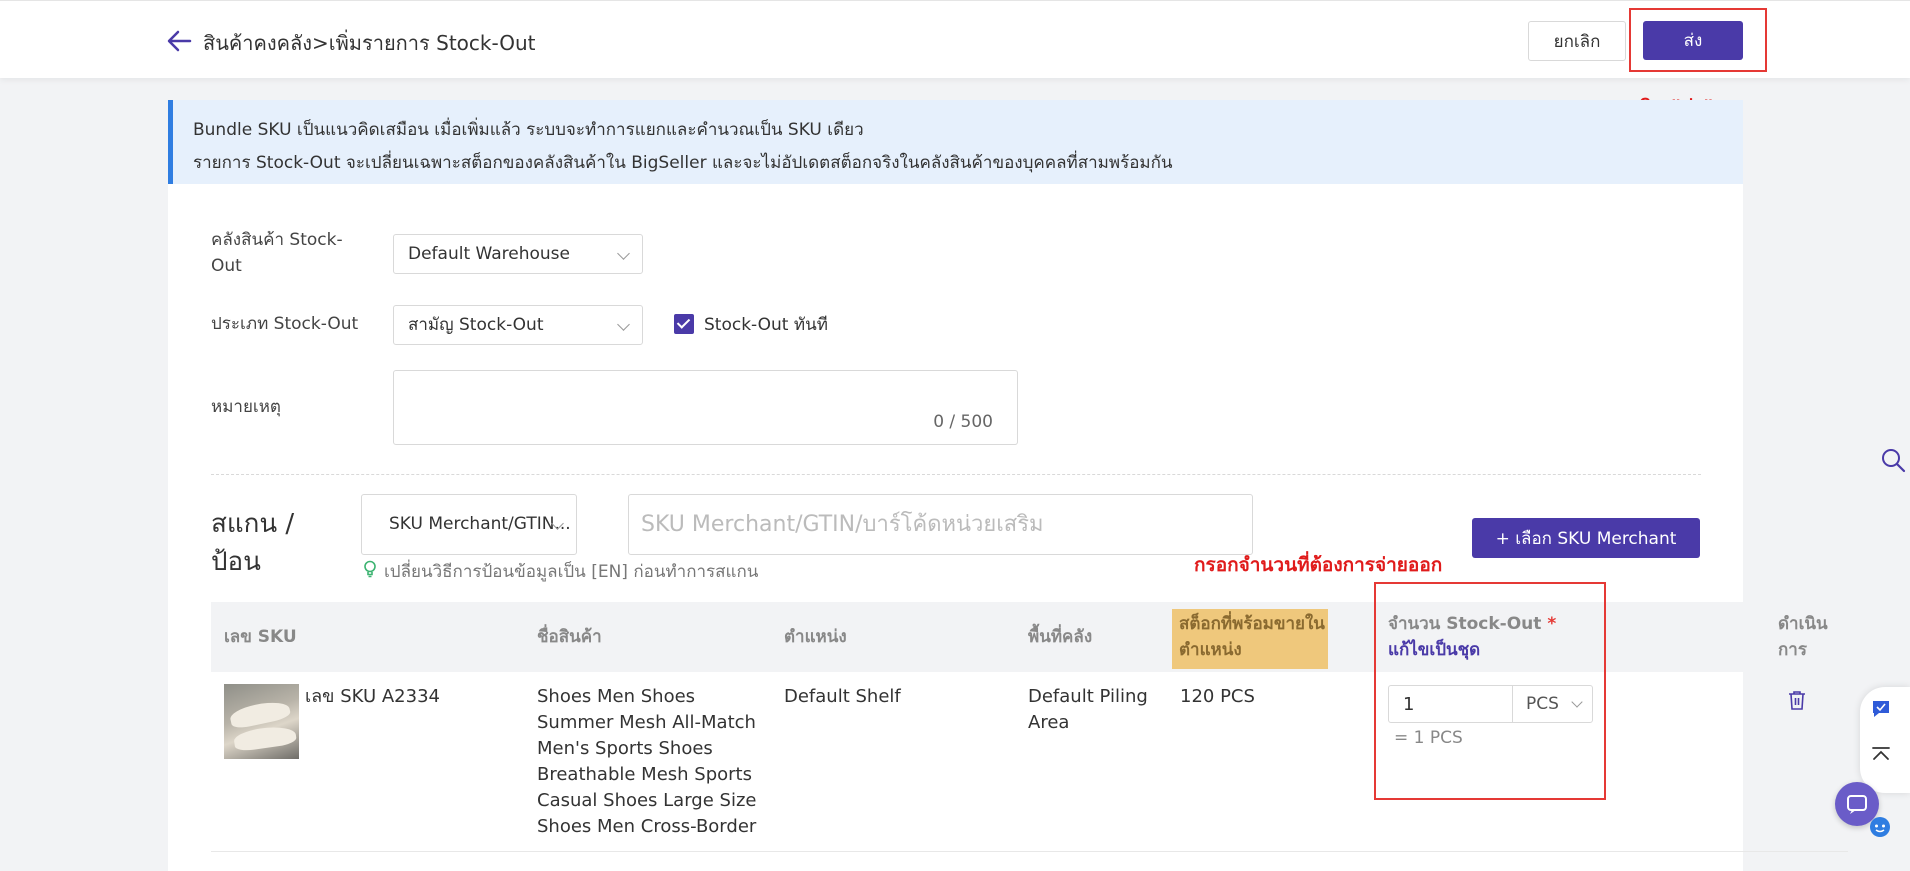 The image size is (1910, 871). Describe the element at coordinates (1881, 709) in the screenshot. I see `feedback-icon` at that location.